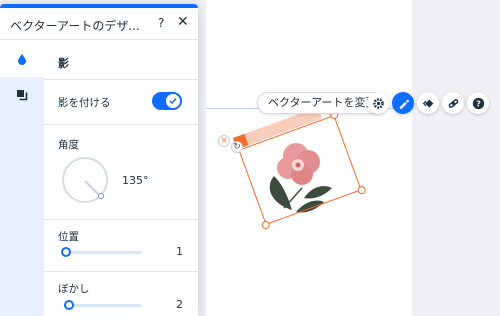  I want to click on shadow-toggle, so click(167, 101).